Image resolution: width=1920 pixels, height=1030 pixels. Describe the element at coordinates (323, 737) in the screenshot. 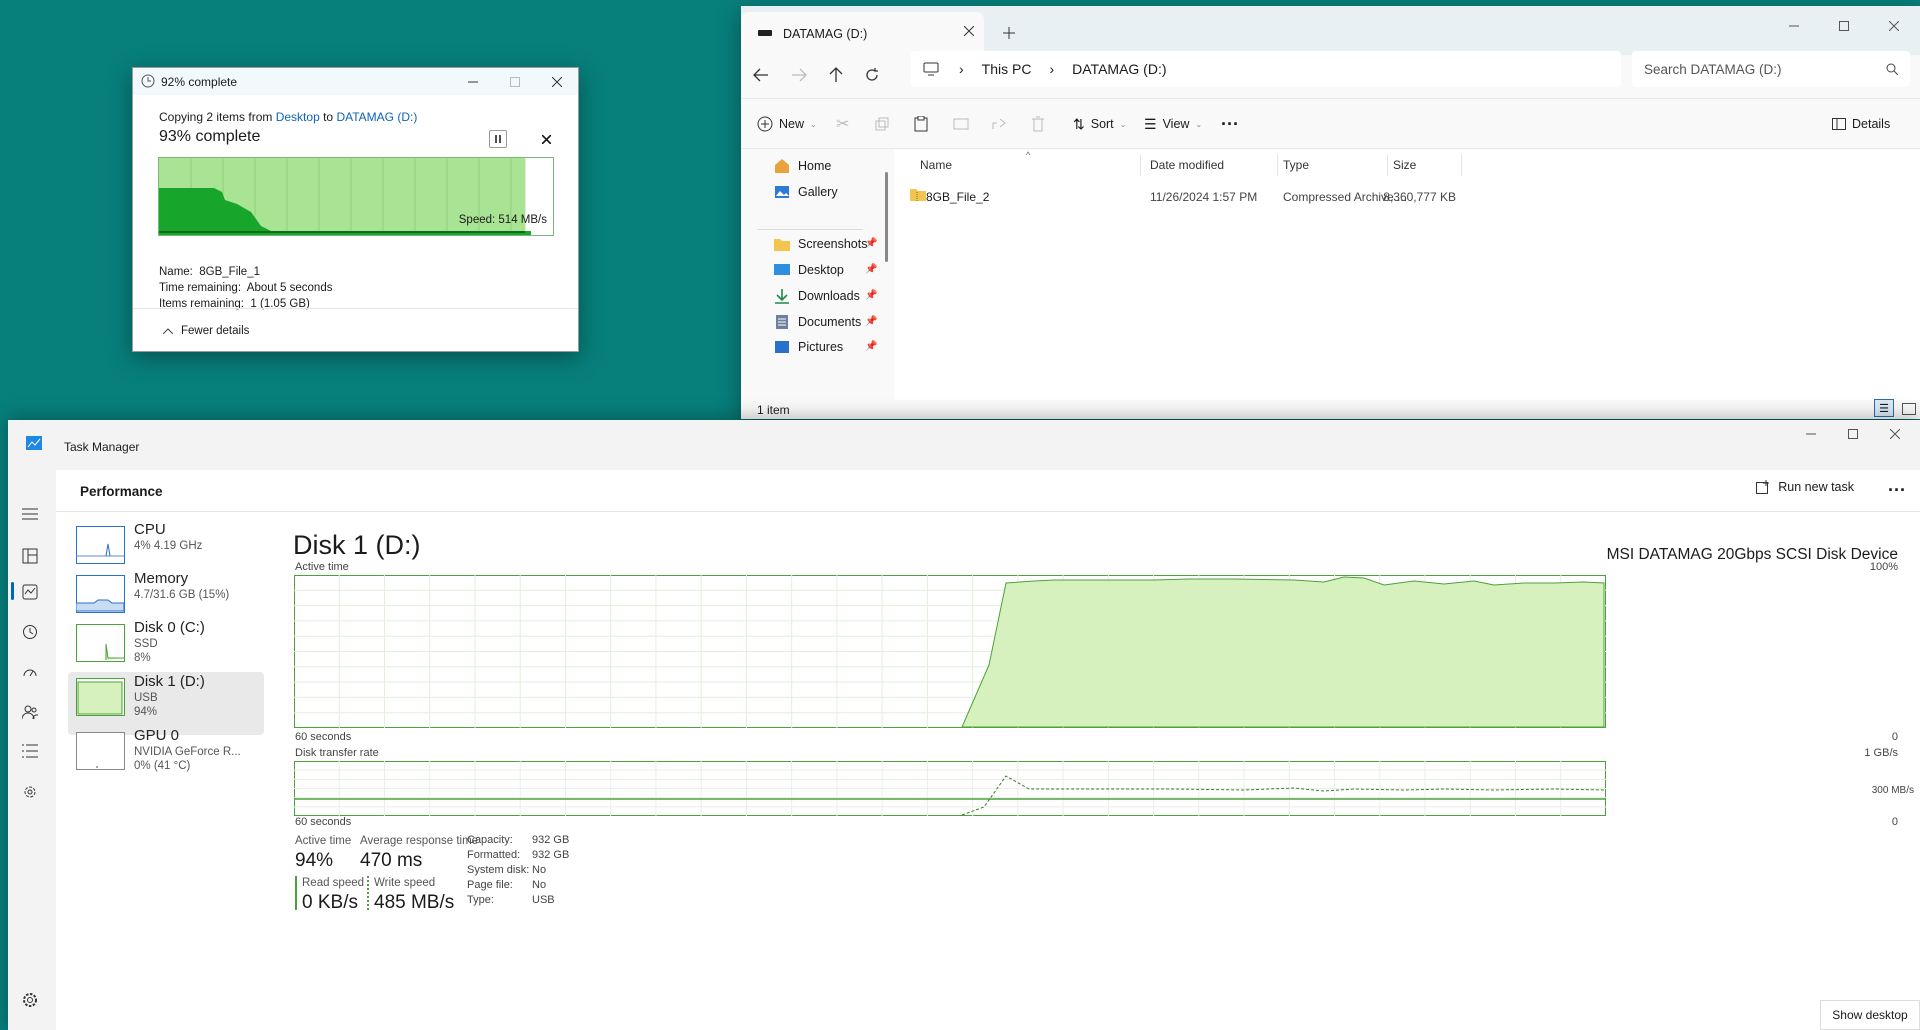

I see `active-time-duration: 60 seconds` at that location.